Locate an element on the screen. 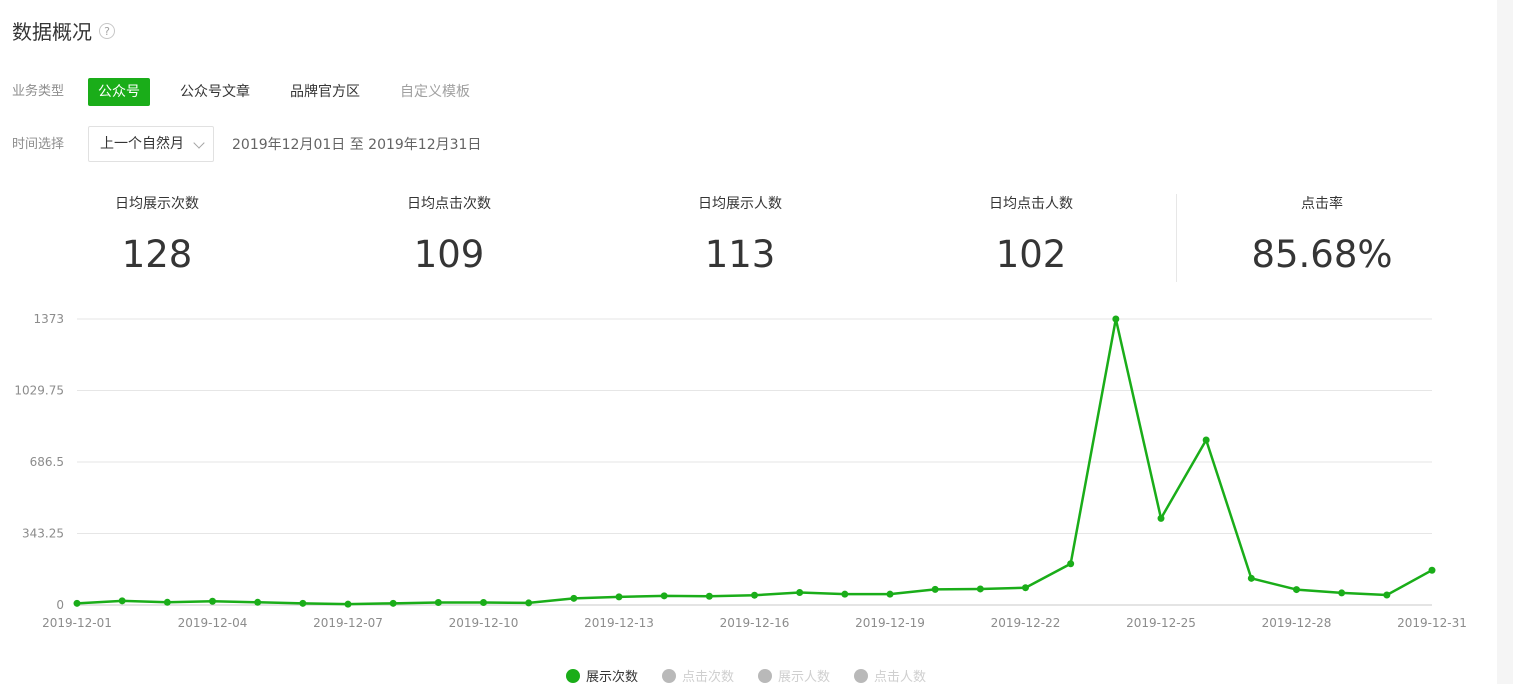  help-icon: ? is located at coordinates (107, 31).